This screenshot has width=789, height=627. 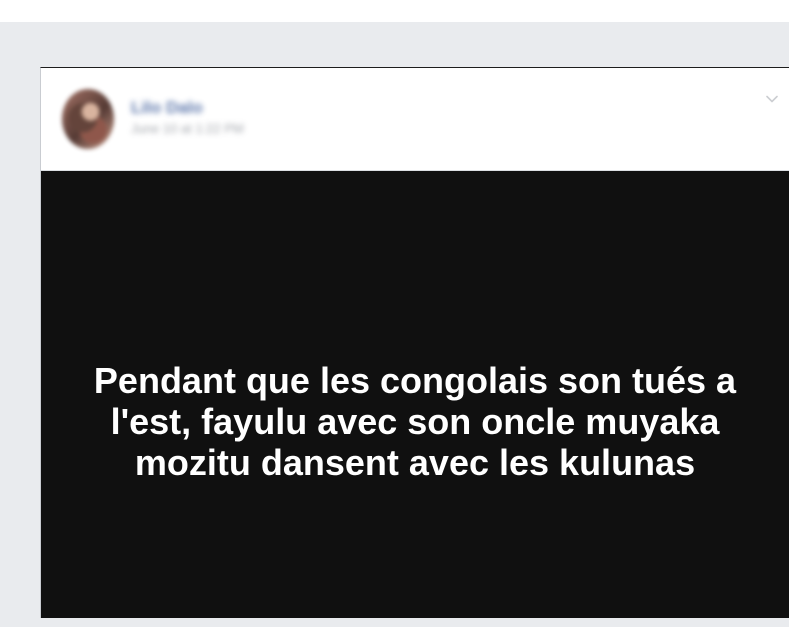 I want to click on post-meta: Lilo Dalo June 10 at 1:22 PM, so click(x=261, y=120).